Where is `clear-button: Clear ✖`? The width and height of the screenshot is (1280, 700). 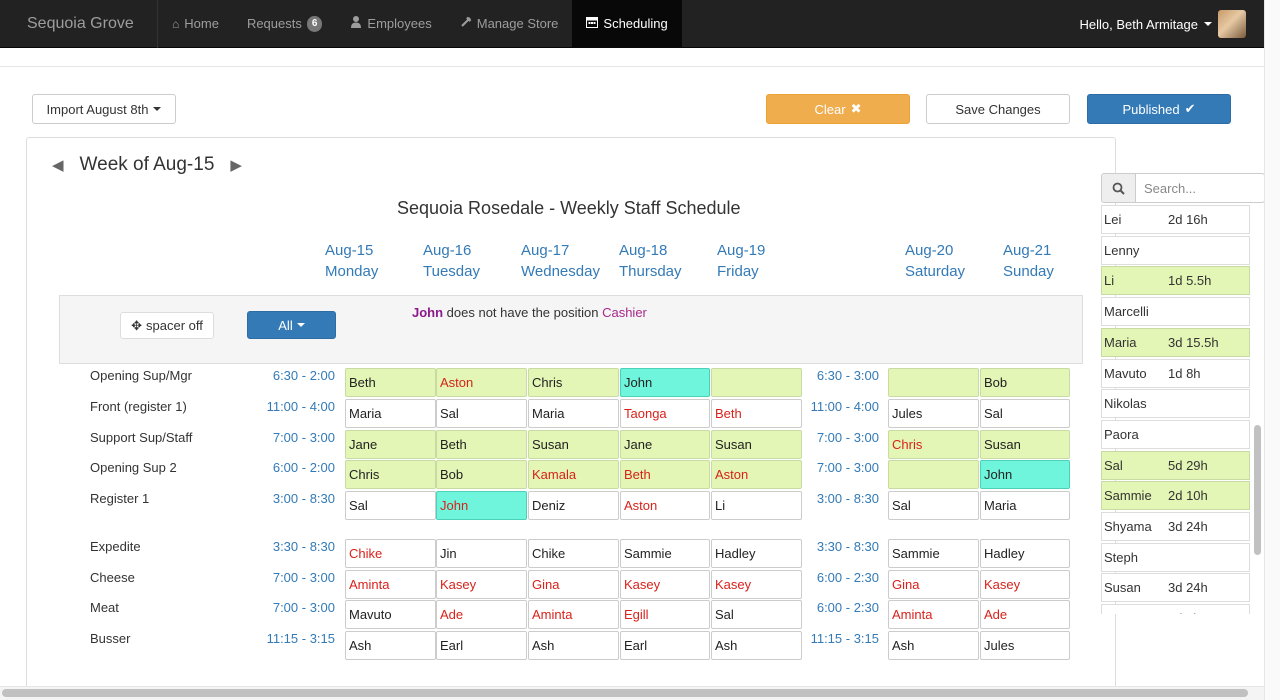
clear-button: Clear ✖ is located at coordinates (838, 109).